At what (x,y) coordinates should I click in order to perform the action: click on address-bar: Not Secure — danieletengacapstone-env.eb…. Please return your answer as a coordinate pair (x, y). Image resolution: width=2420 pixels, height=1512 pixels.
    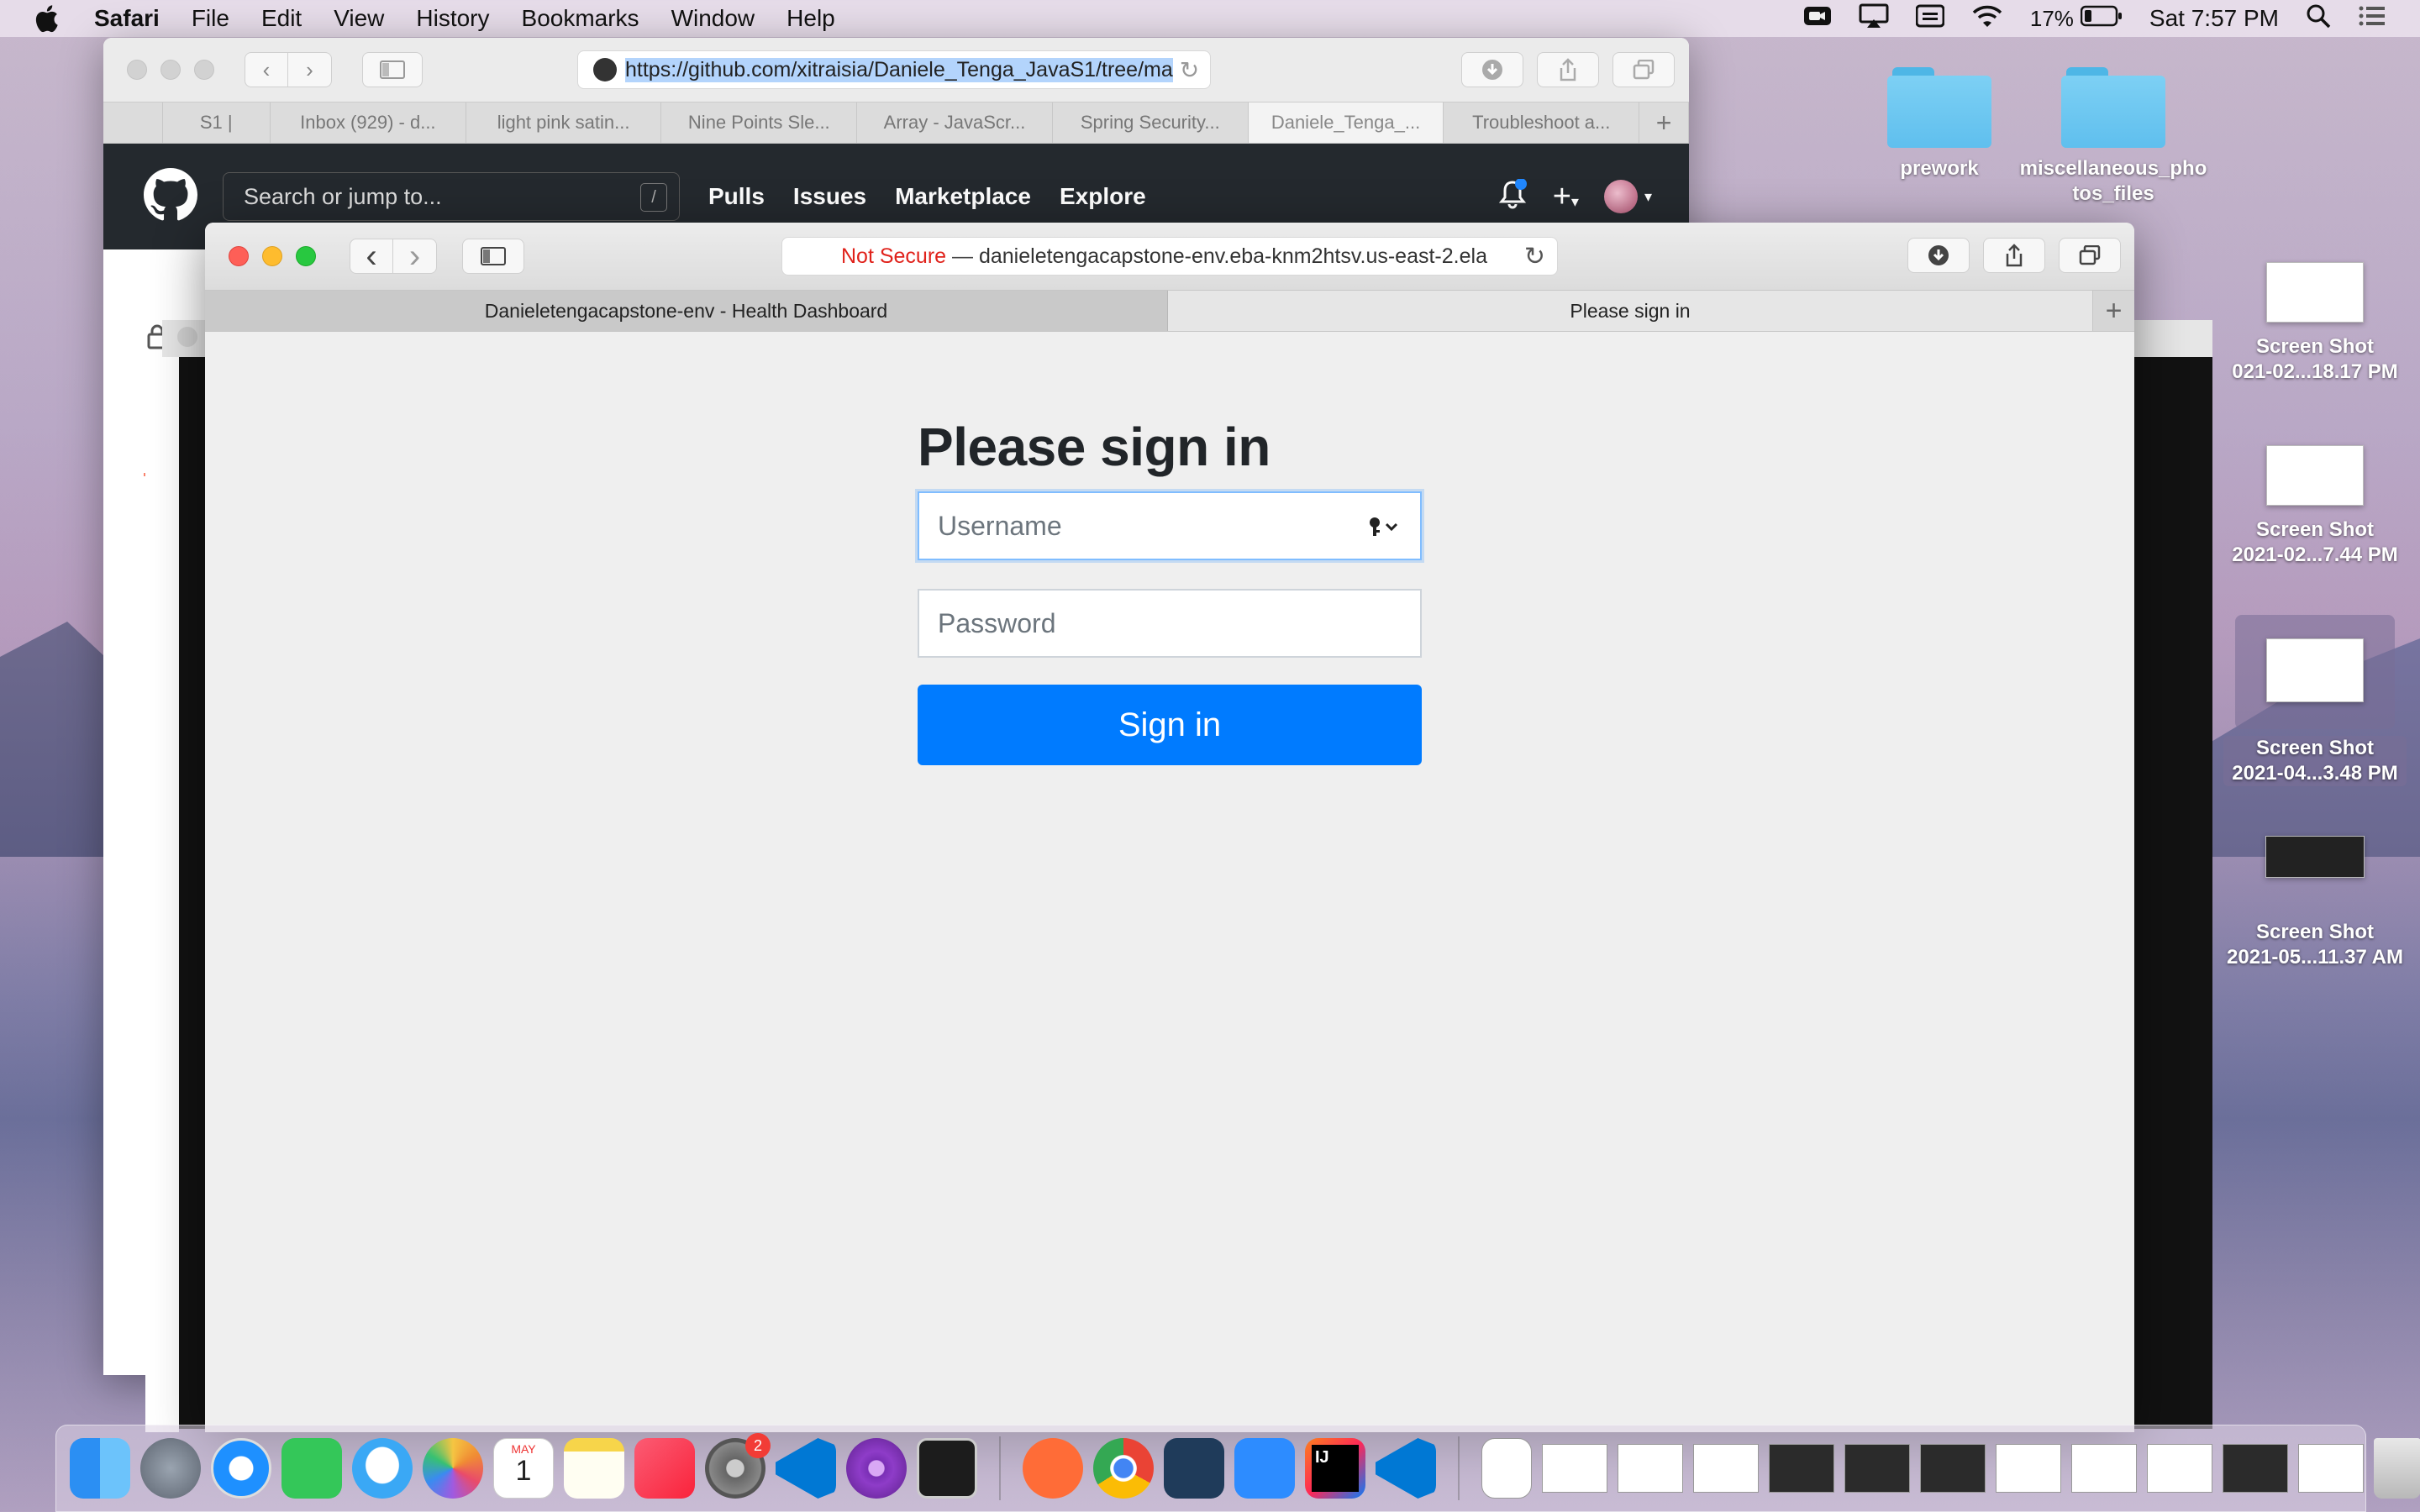
    Looking at the image, I should click on (1169, 256).